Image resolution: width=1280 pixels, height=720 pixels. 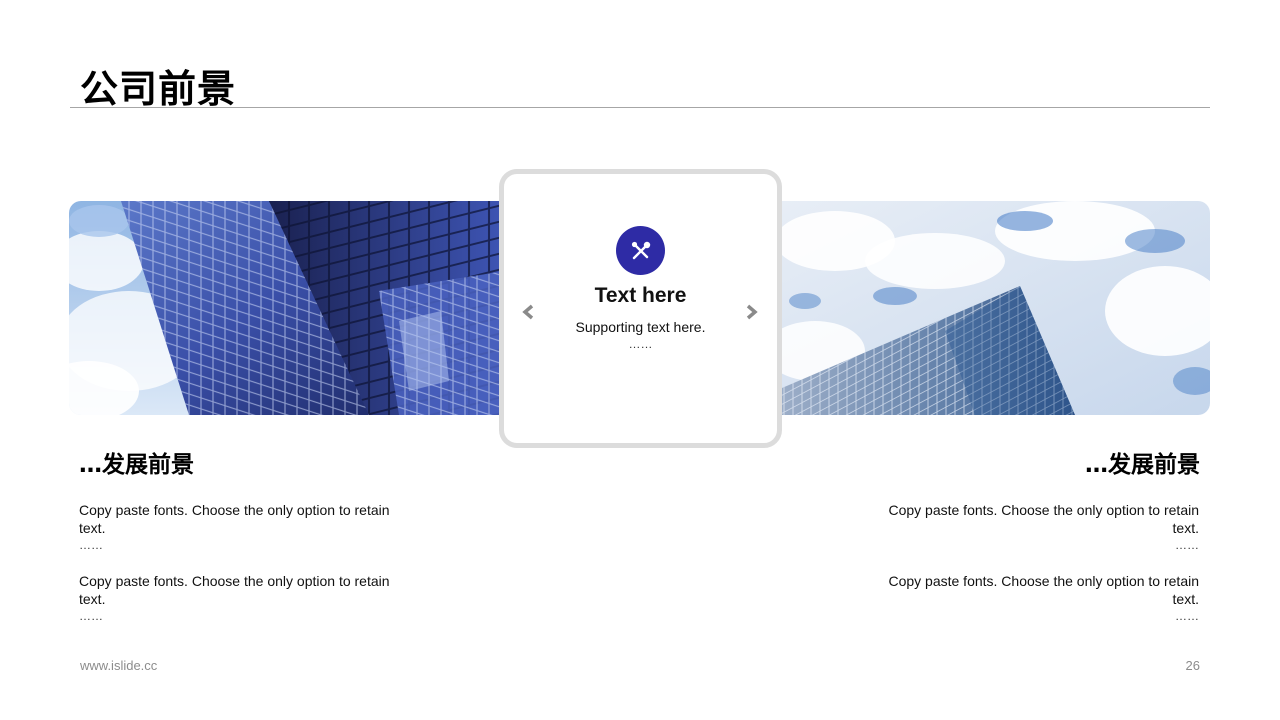 I want to click on page-number: 26, so click(x=1192, y=665).